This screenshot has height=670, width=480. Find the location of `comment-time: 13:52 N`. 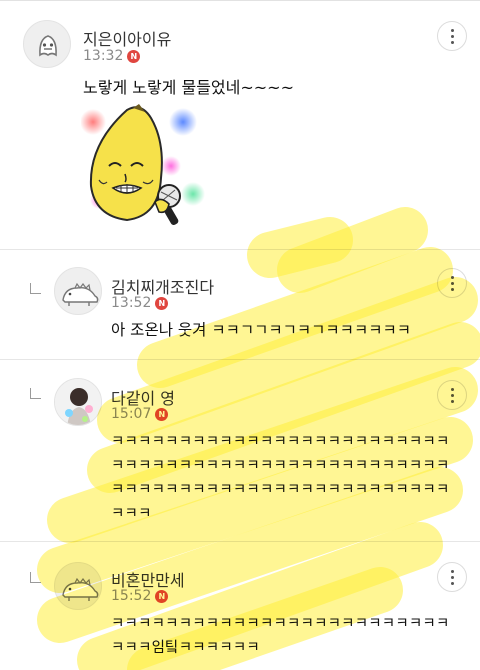

comment-time: 13:52 N is located at coordinates (140, 303).